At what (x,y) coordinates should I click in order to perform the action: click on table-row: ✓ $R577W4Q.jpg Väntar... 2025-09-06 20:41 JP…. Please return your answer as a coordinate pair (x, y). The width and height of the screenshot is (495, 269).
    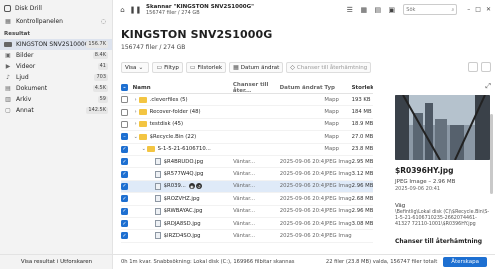
    Looking at the image, I should click on (247, 174).